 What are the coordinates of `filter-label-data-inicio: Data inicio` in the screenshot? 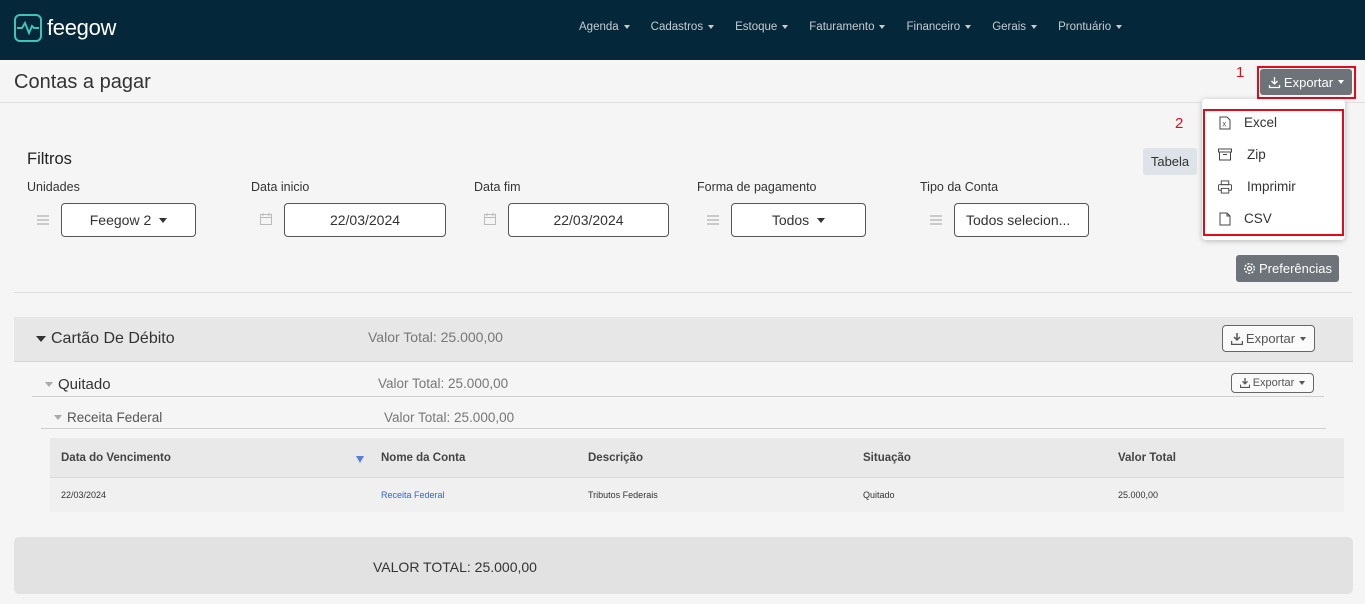 It's located at (280, 187).